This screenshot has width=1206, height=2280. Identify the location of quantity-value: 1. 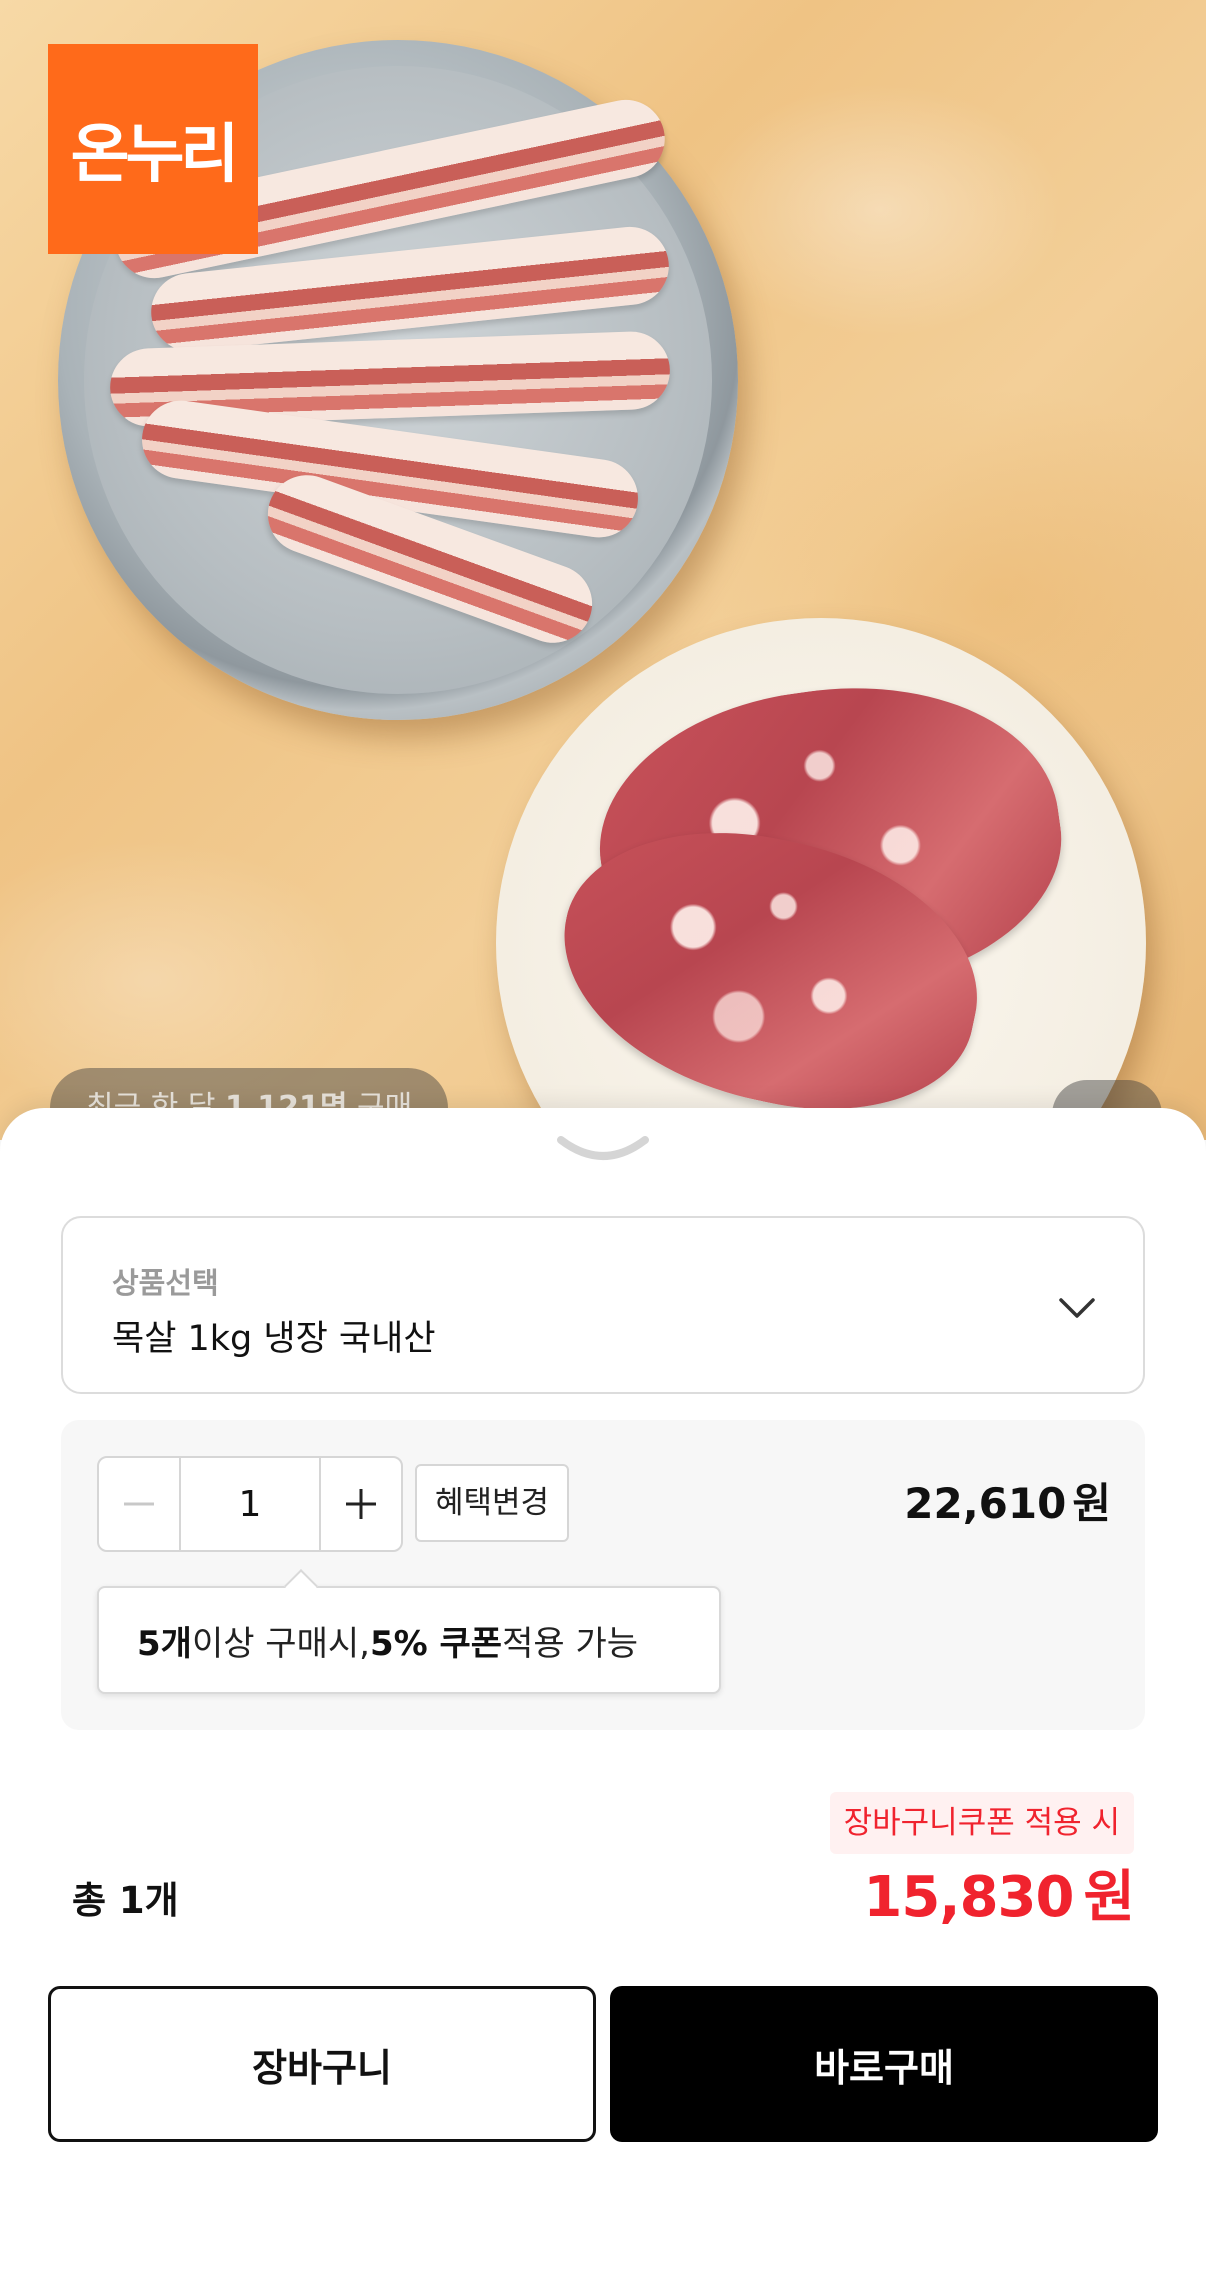
(250, 1504).